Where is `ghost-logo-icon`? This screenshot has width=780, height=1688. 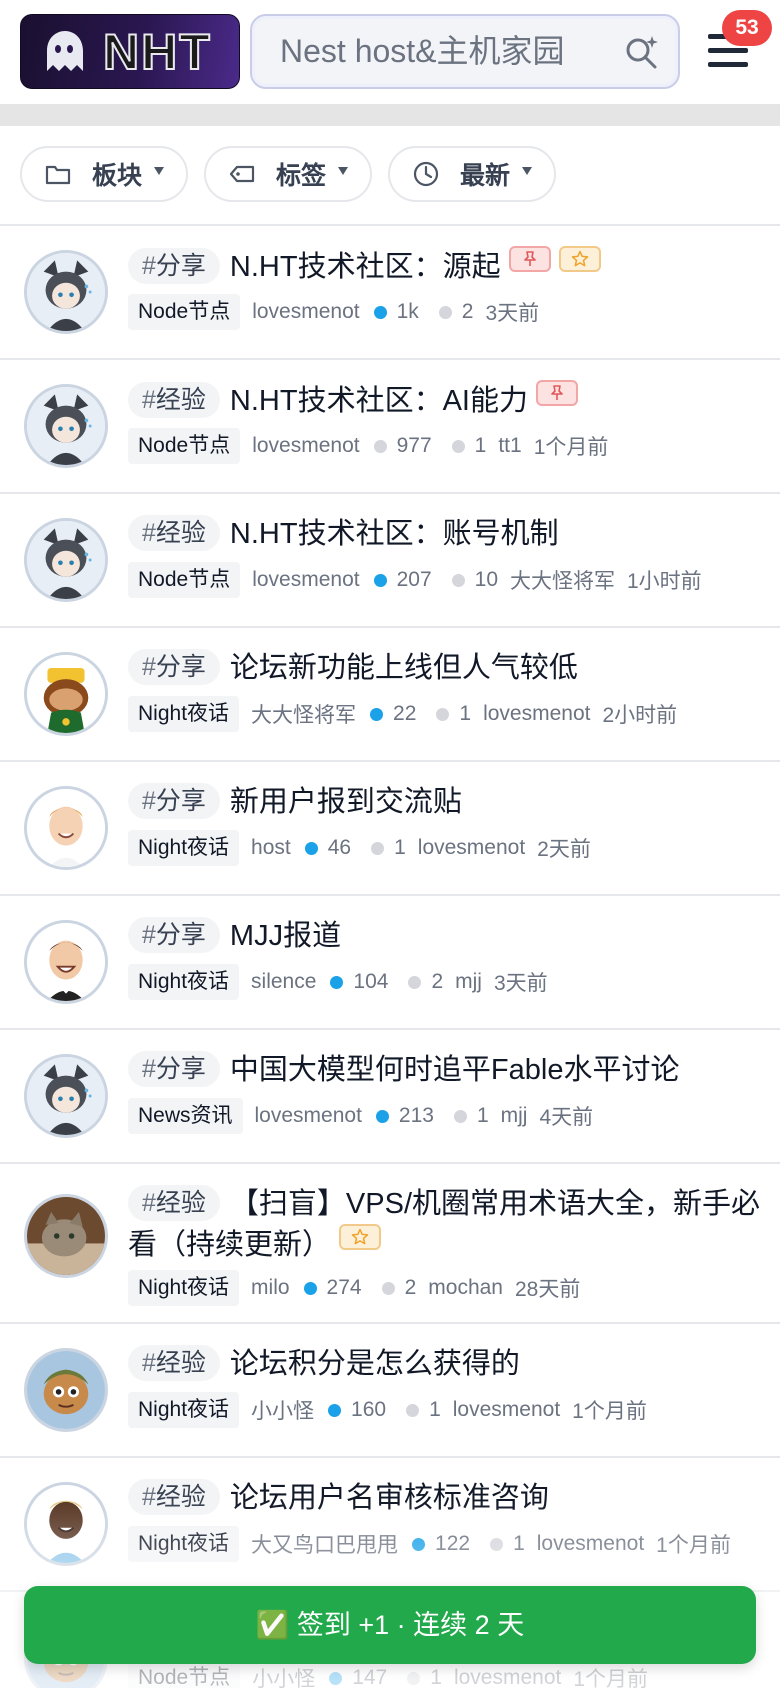 ghost-logo-icon is located at coordinates (64, 52).